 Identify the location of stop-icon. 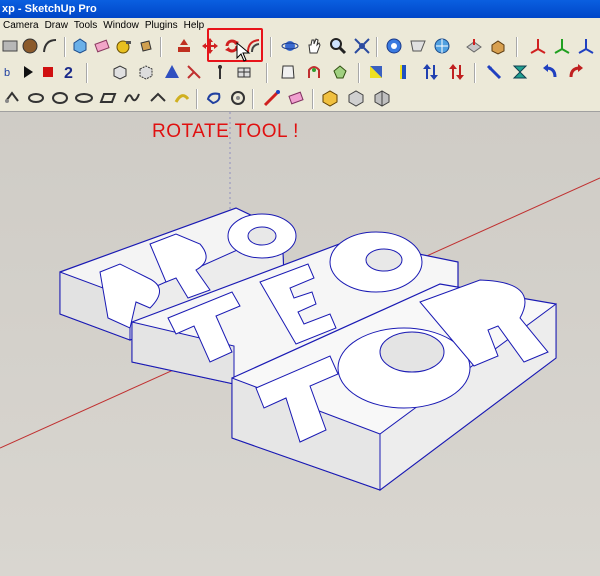
(48, 72).